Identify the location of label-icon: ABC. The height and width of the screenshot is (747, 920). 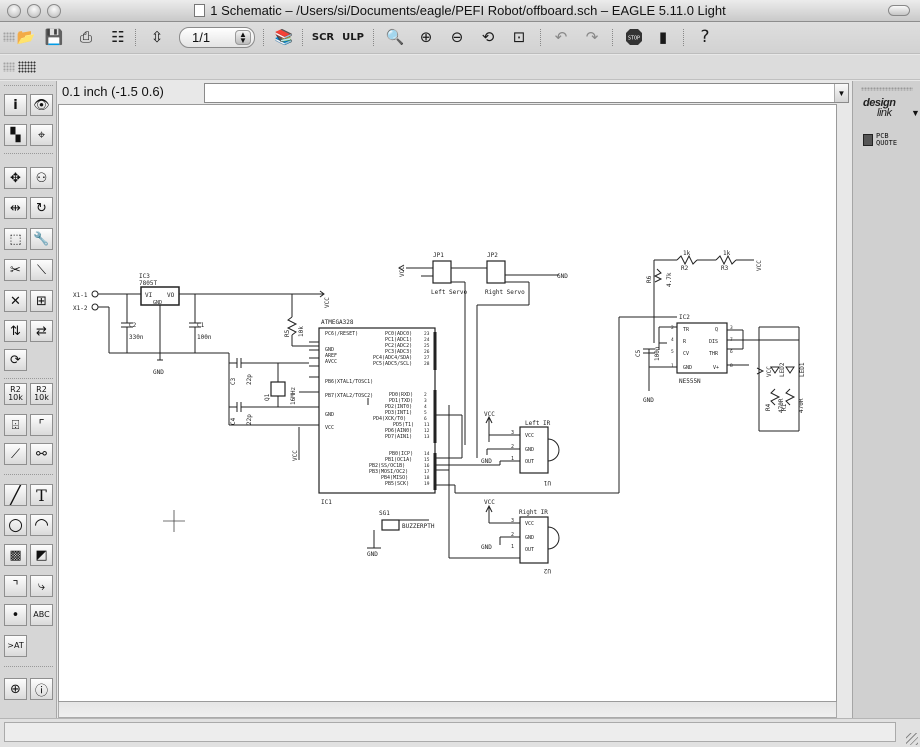
(41, 615).